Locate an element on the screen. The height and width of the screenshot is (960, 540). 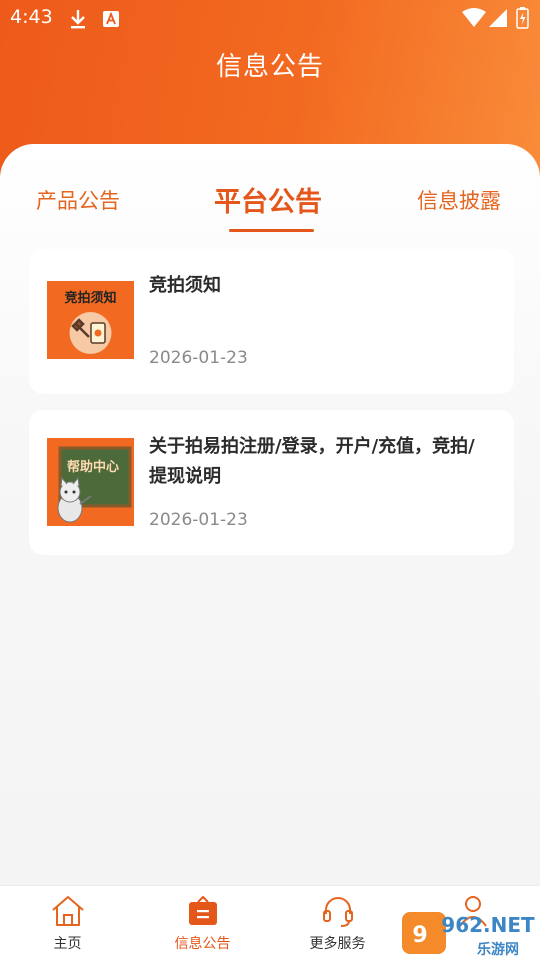
nav-more-services: 更多服务 is located at coordinates (337, 923).